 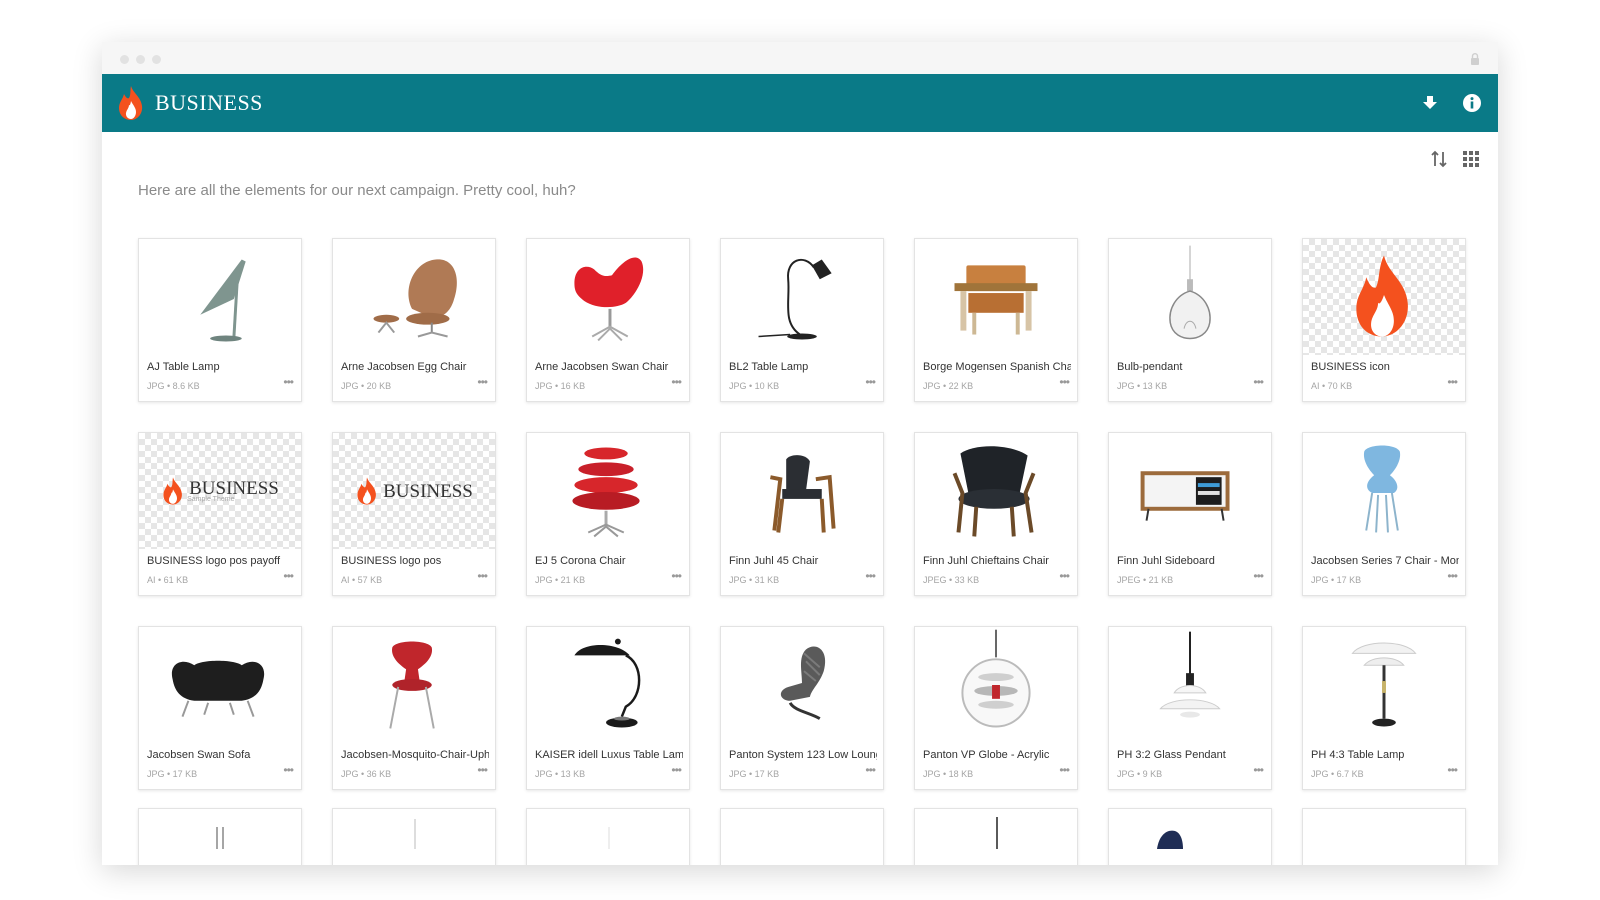 I want to click on asset-name: BUSINESS logo pos, so click(x=391, y=561).